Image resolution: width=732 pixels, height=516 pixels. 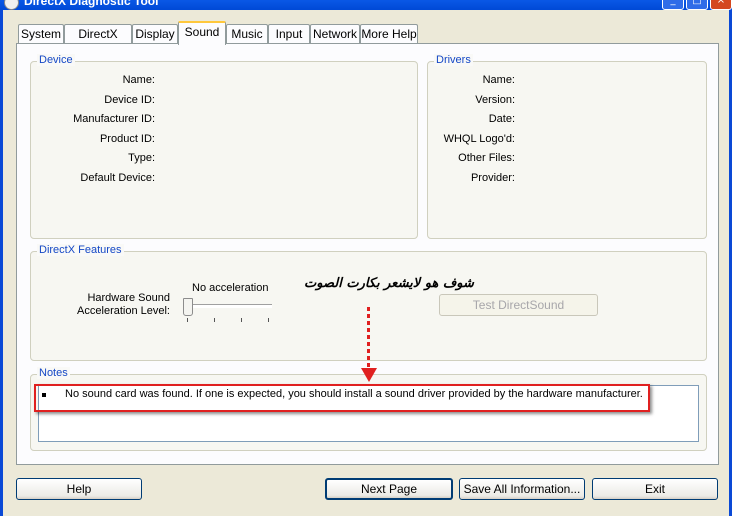 I want to click on app-icon, so click(x=11, y=5).